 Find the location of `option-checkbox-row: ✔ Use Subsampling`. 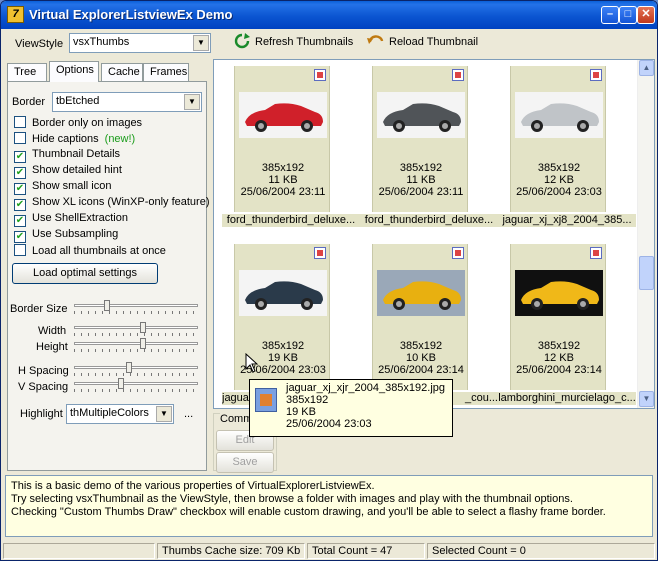

option-checkbox-row: ✔ Use Subsampling is located at coordinates (66, 235).